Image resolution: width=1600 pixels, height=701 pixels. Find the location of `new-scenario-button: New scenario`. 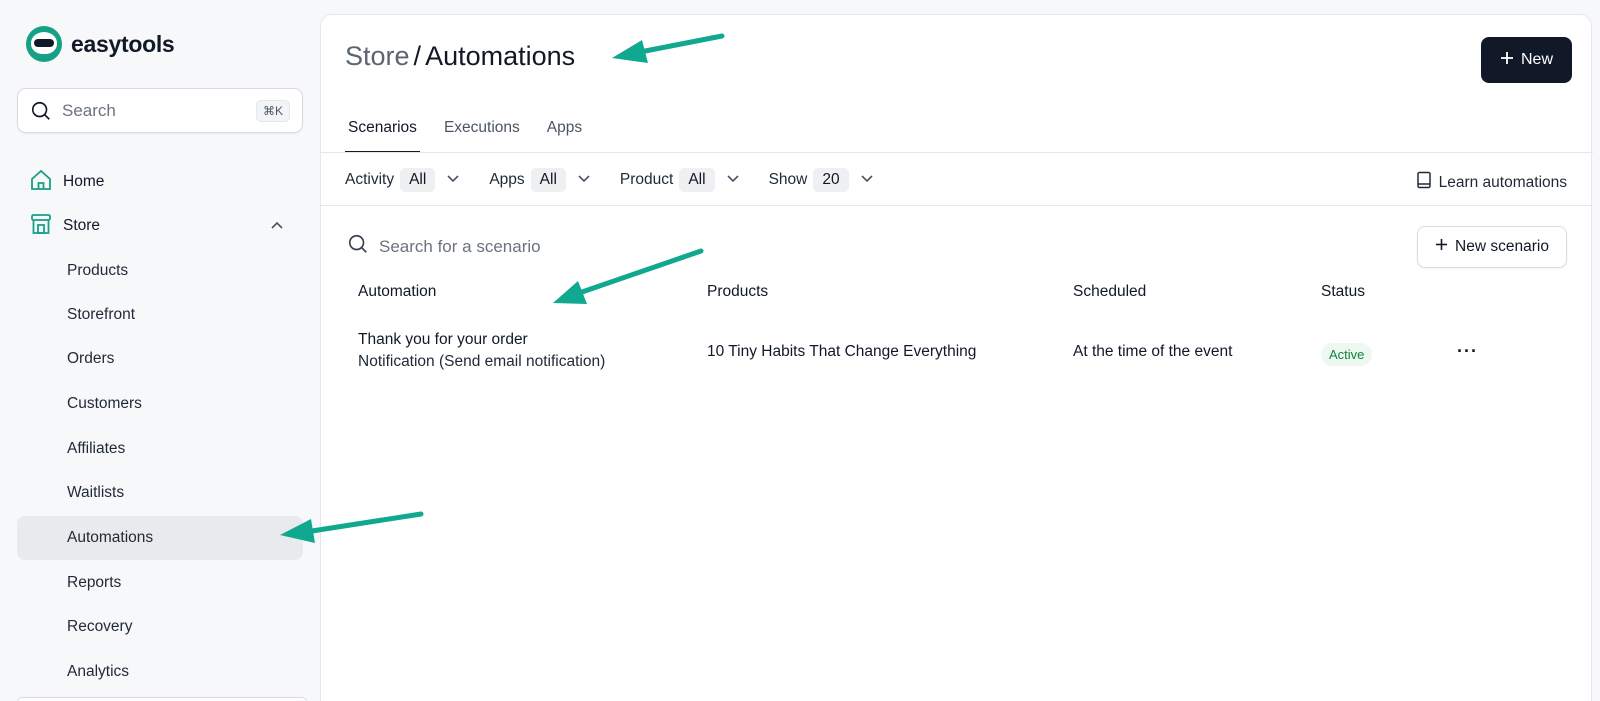

new-scenario-button: New scenario is located at coordinates (1492, 247).